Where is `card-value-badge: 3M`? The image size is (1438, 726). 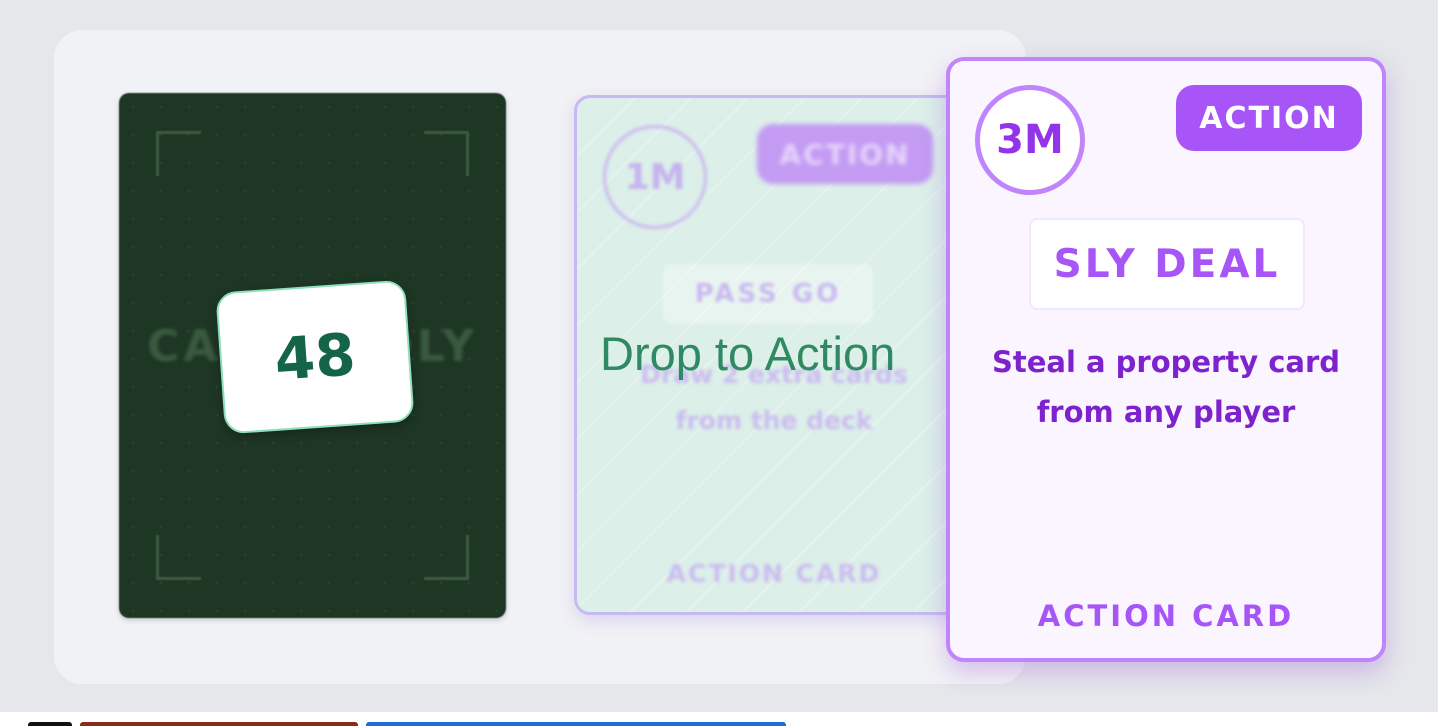
card-value-badge: 3M is located at coordinates (1030, 140).